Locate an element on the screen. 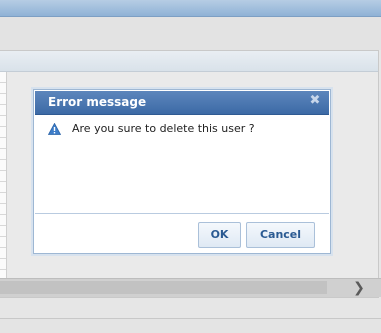  background-panel-header is located at coordinates (189, 61).